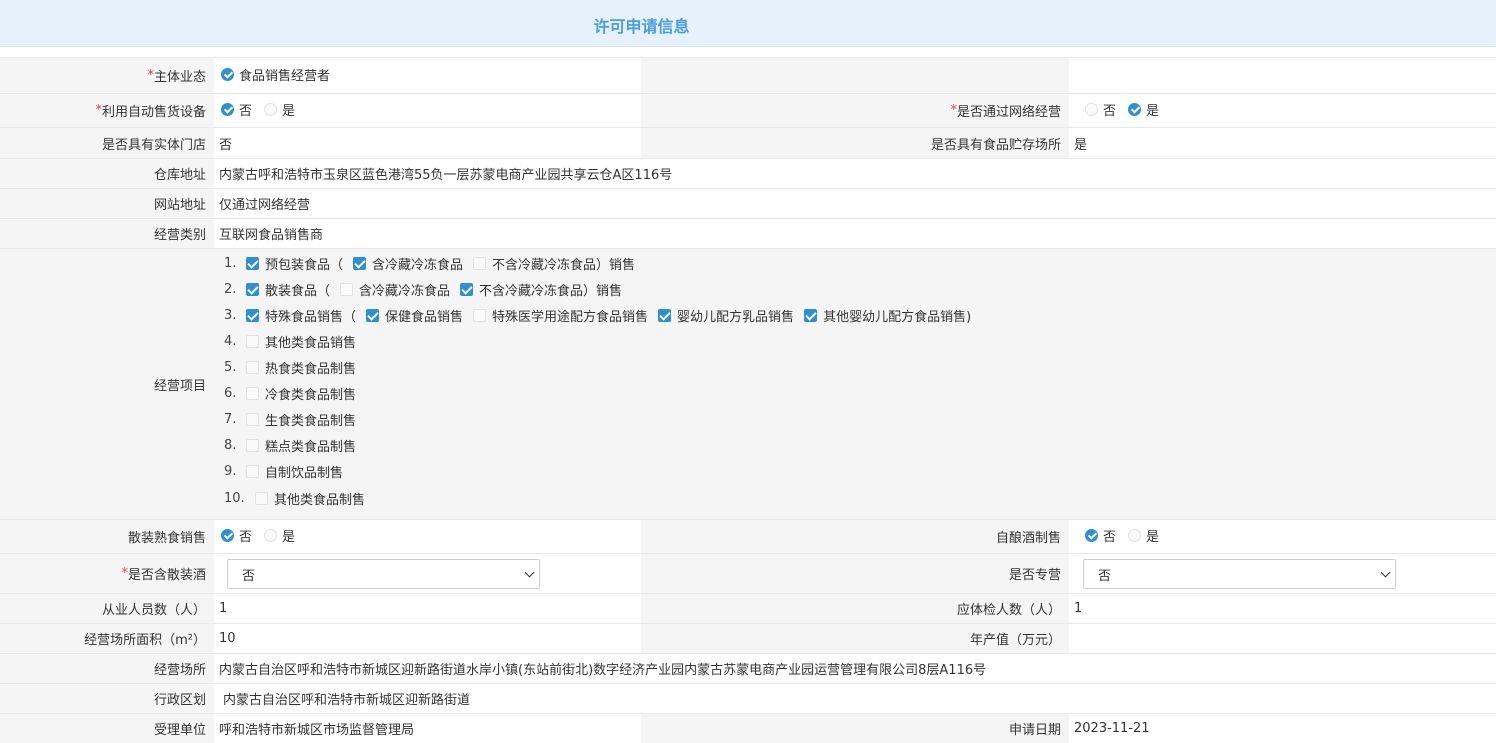 The height and width of the screenshot is (743, 1496). What do you see at coordinates (1099, 535) in the screenshot?
I see `brewing-no-radio: 否` at bounding box center [1099, 535].